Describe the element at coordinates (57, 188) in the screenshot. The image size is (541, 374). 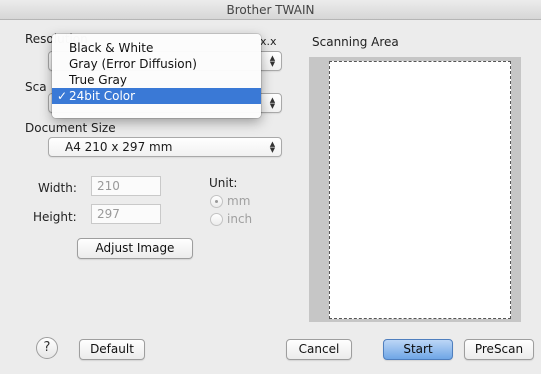
I see `width-label: Width:` at that location.